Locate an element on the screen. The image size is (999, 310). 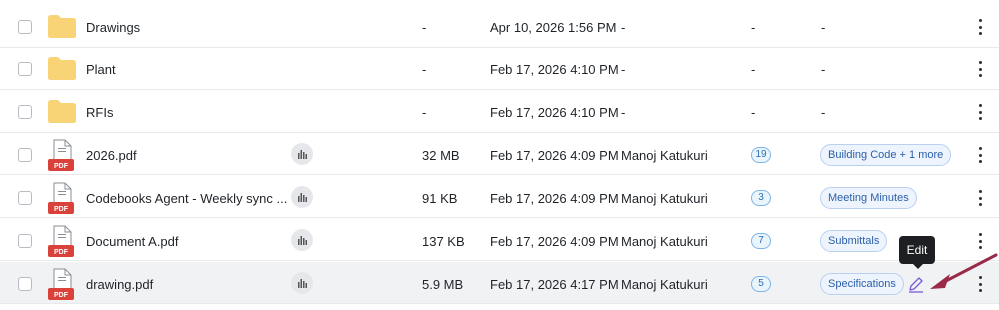
modified-date: Apr 10, 2026 1:56 PM is located at coordinates (553, 27).